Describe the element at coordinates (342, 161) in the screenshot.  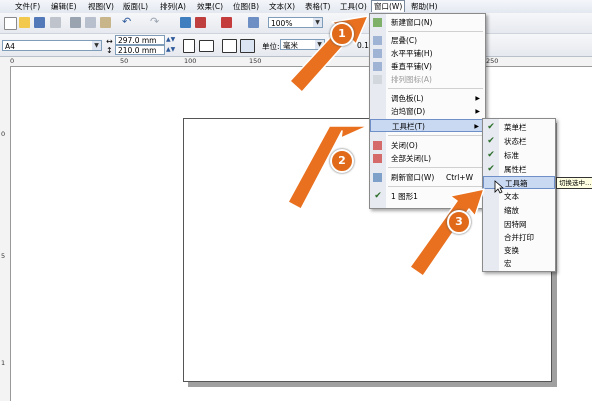
I see `step-badge-2: 2` at that location.